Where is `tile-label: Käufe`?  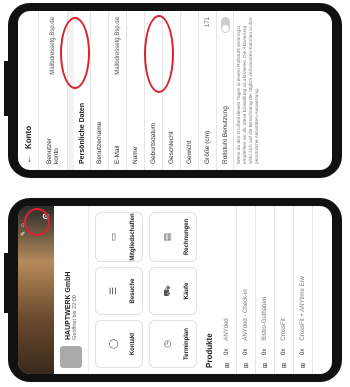 tile-label: Käufe is located at coordinates (187, 291).